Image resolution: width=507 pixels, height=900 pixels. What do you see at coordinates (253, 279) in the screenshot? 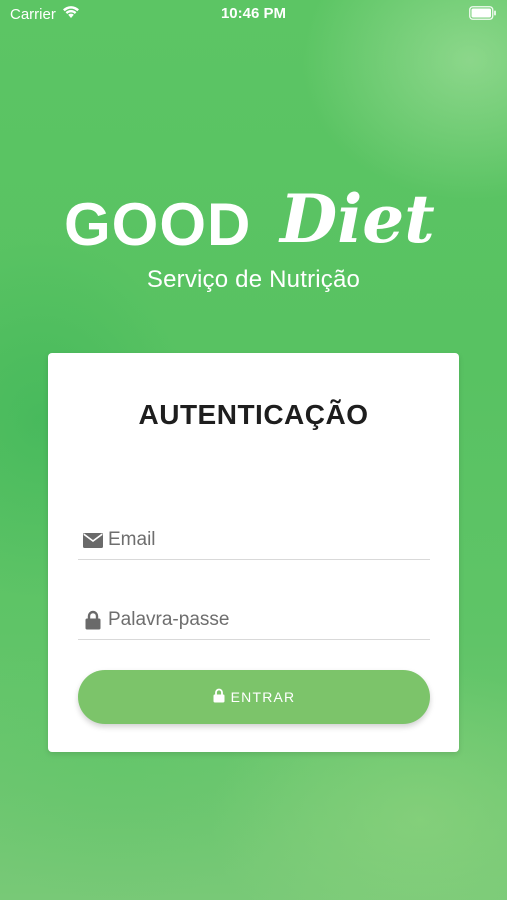
I see `brand-subtitle: Serviço de Nutrição` at bounding box center [253, 279].